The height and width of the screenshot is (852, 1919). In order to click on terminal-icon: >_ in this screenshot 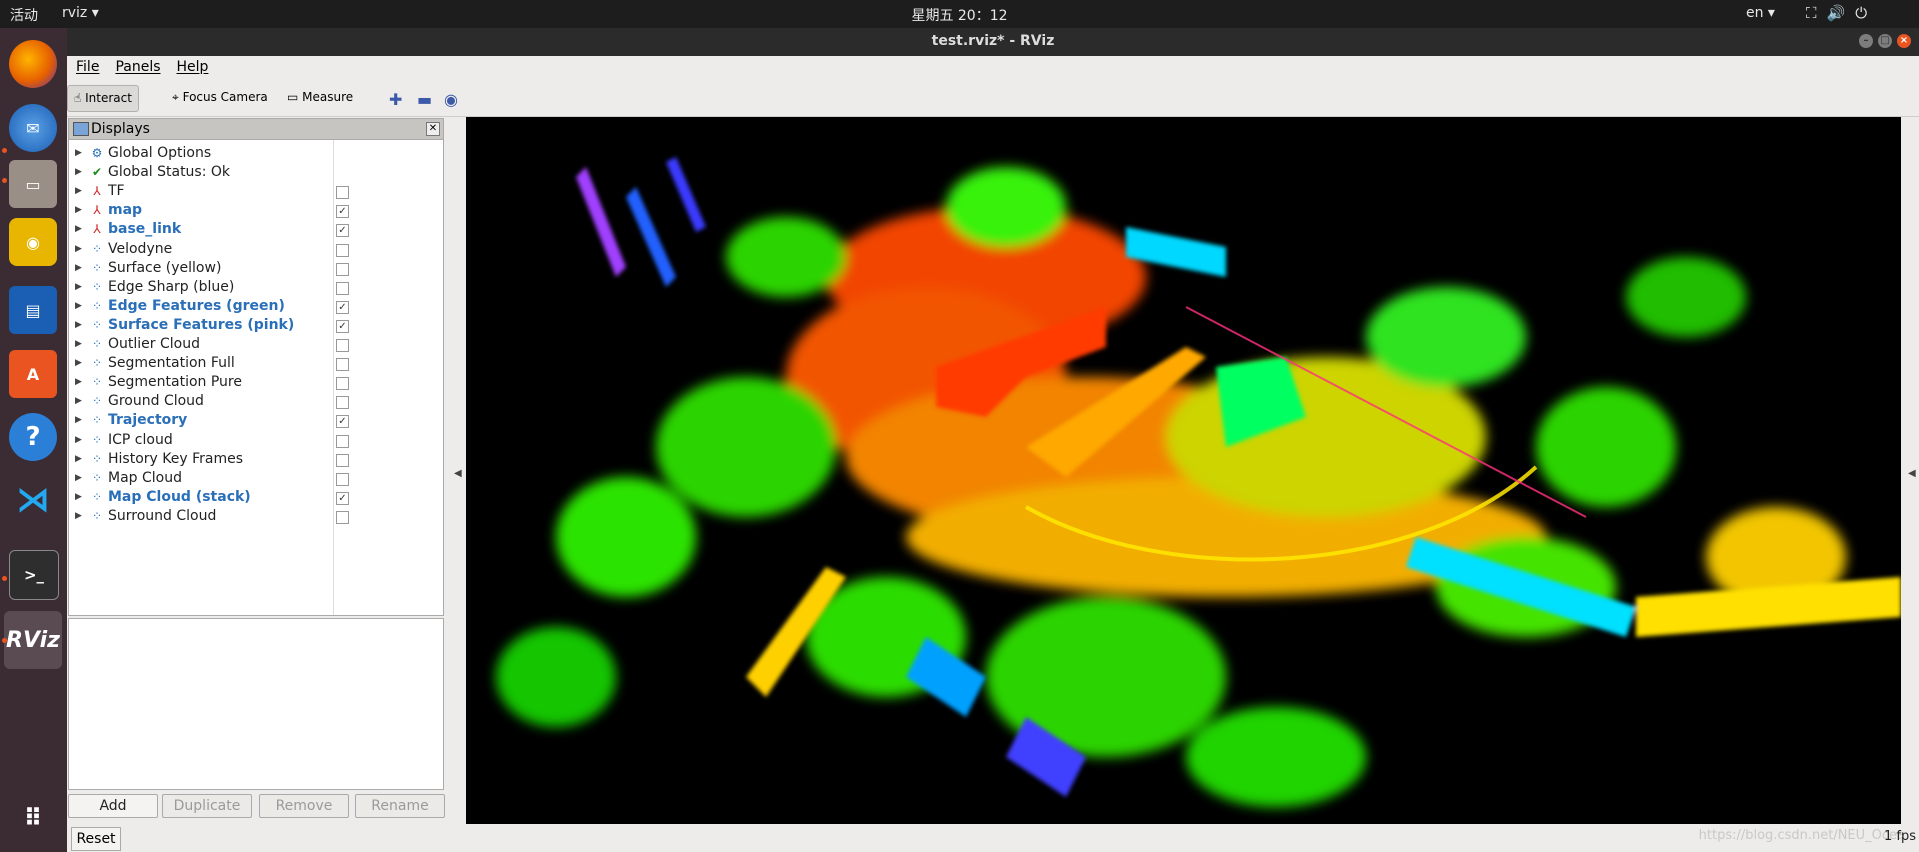, I will do `click(34, 575)`.